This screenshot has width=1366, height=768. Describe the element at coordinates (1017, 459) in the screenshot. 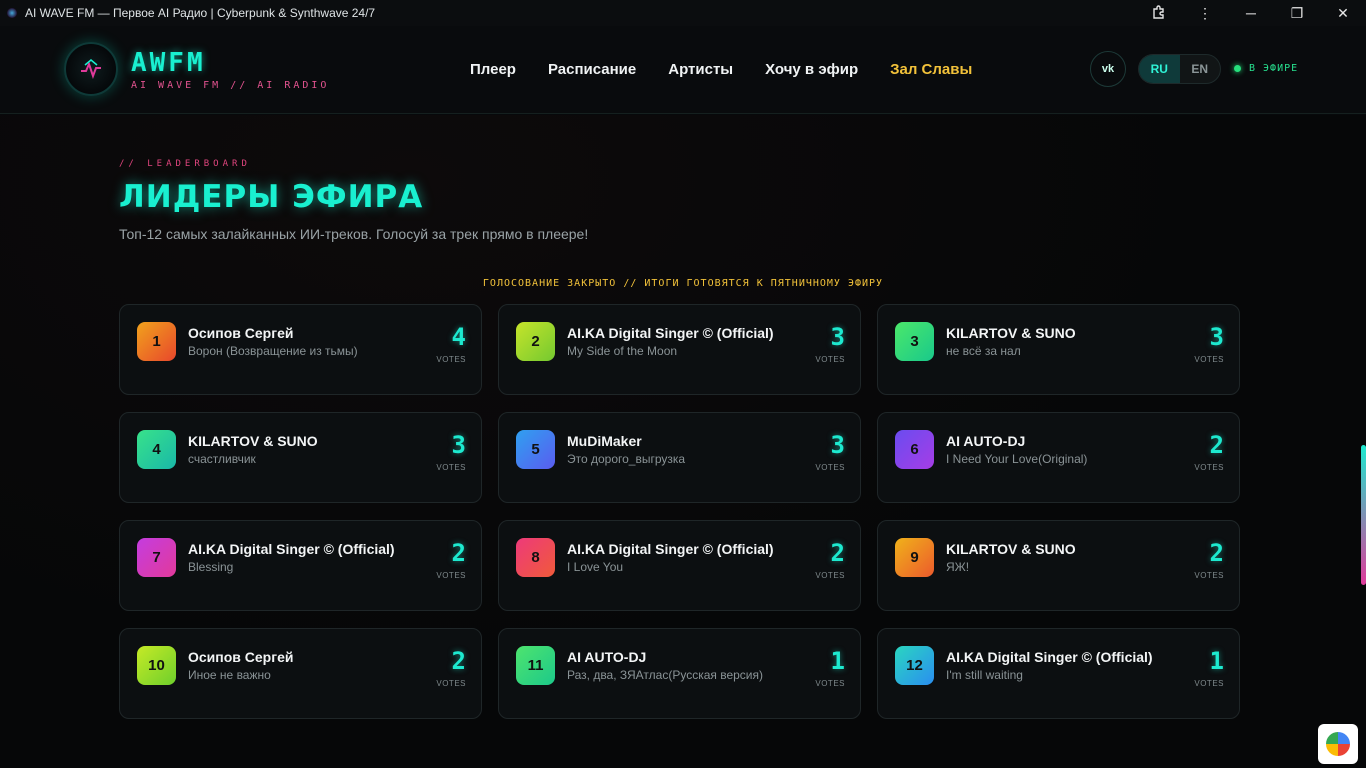

I see `track-title: I Need Your Love(Original)` at that location.